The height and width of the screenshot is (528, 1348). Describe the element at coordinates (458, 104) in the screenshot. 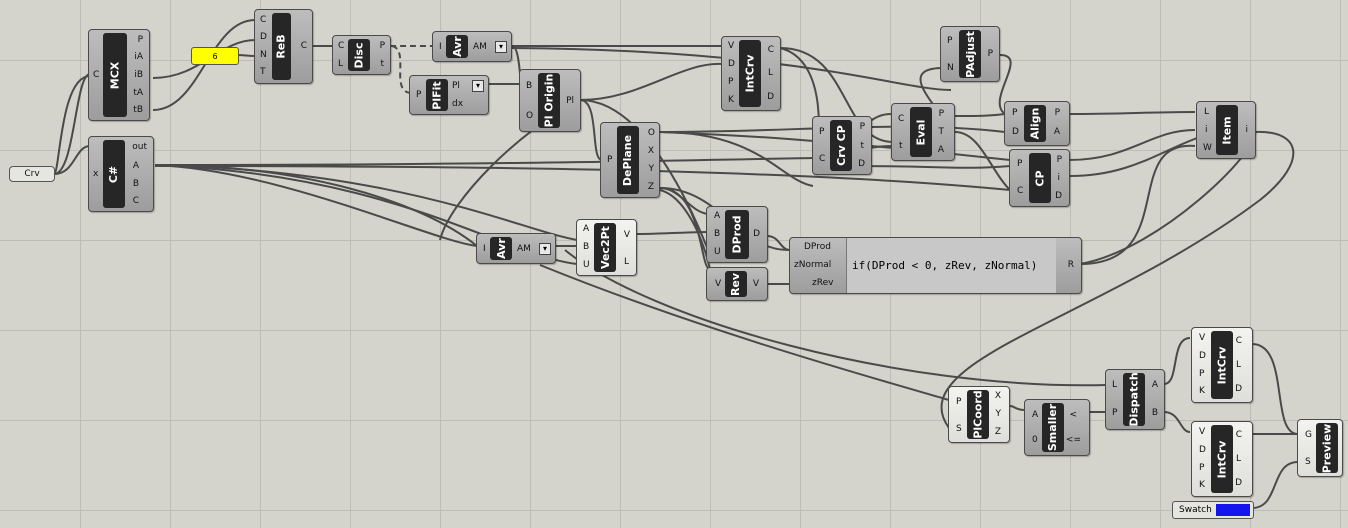

I see `plfit-output-dx: dx` at that location.